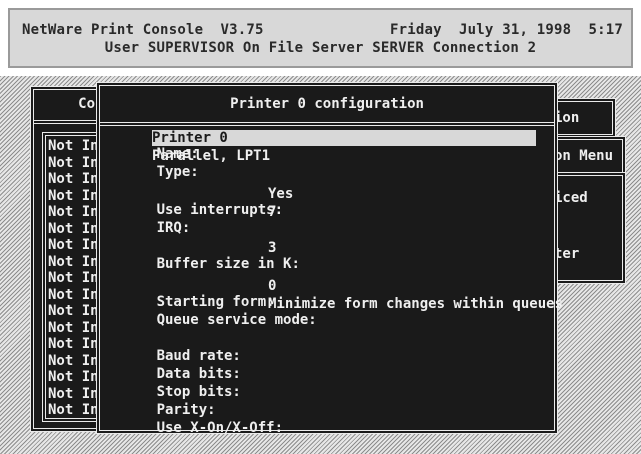  What do you see at coordinates (327, 124) in the screenshot?
I see `config-title-divider` at bounding box center [327, 124].